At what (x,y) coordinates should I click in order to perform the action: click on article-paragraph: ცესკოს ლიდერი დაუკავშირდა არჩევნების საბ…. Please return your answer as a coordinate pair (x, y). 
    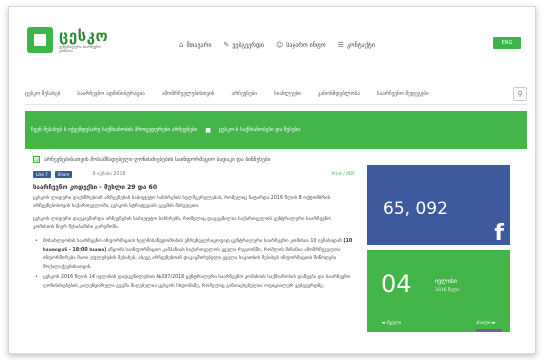
    Looking at the image, I should click on (182, 223).